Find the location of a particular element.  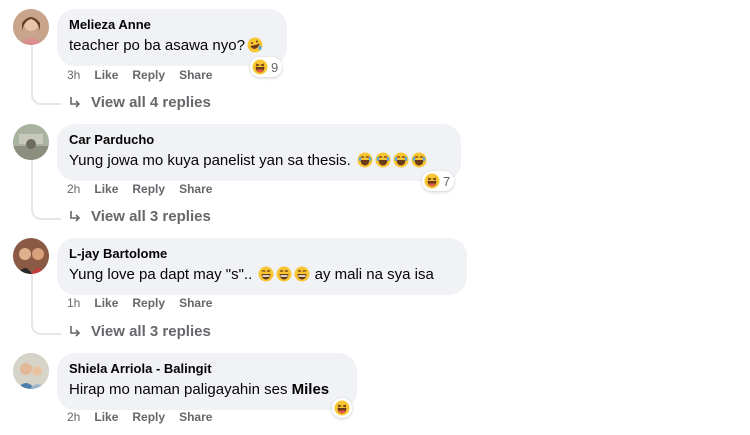

comment-bubble: Melieza Anne teacher po ba asawa nyo? is located at coordinates (172, 37).